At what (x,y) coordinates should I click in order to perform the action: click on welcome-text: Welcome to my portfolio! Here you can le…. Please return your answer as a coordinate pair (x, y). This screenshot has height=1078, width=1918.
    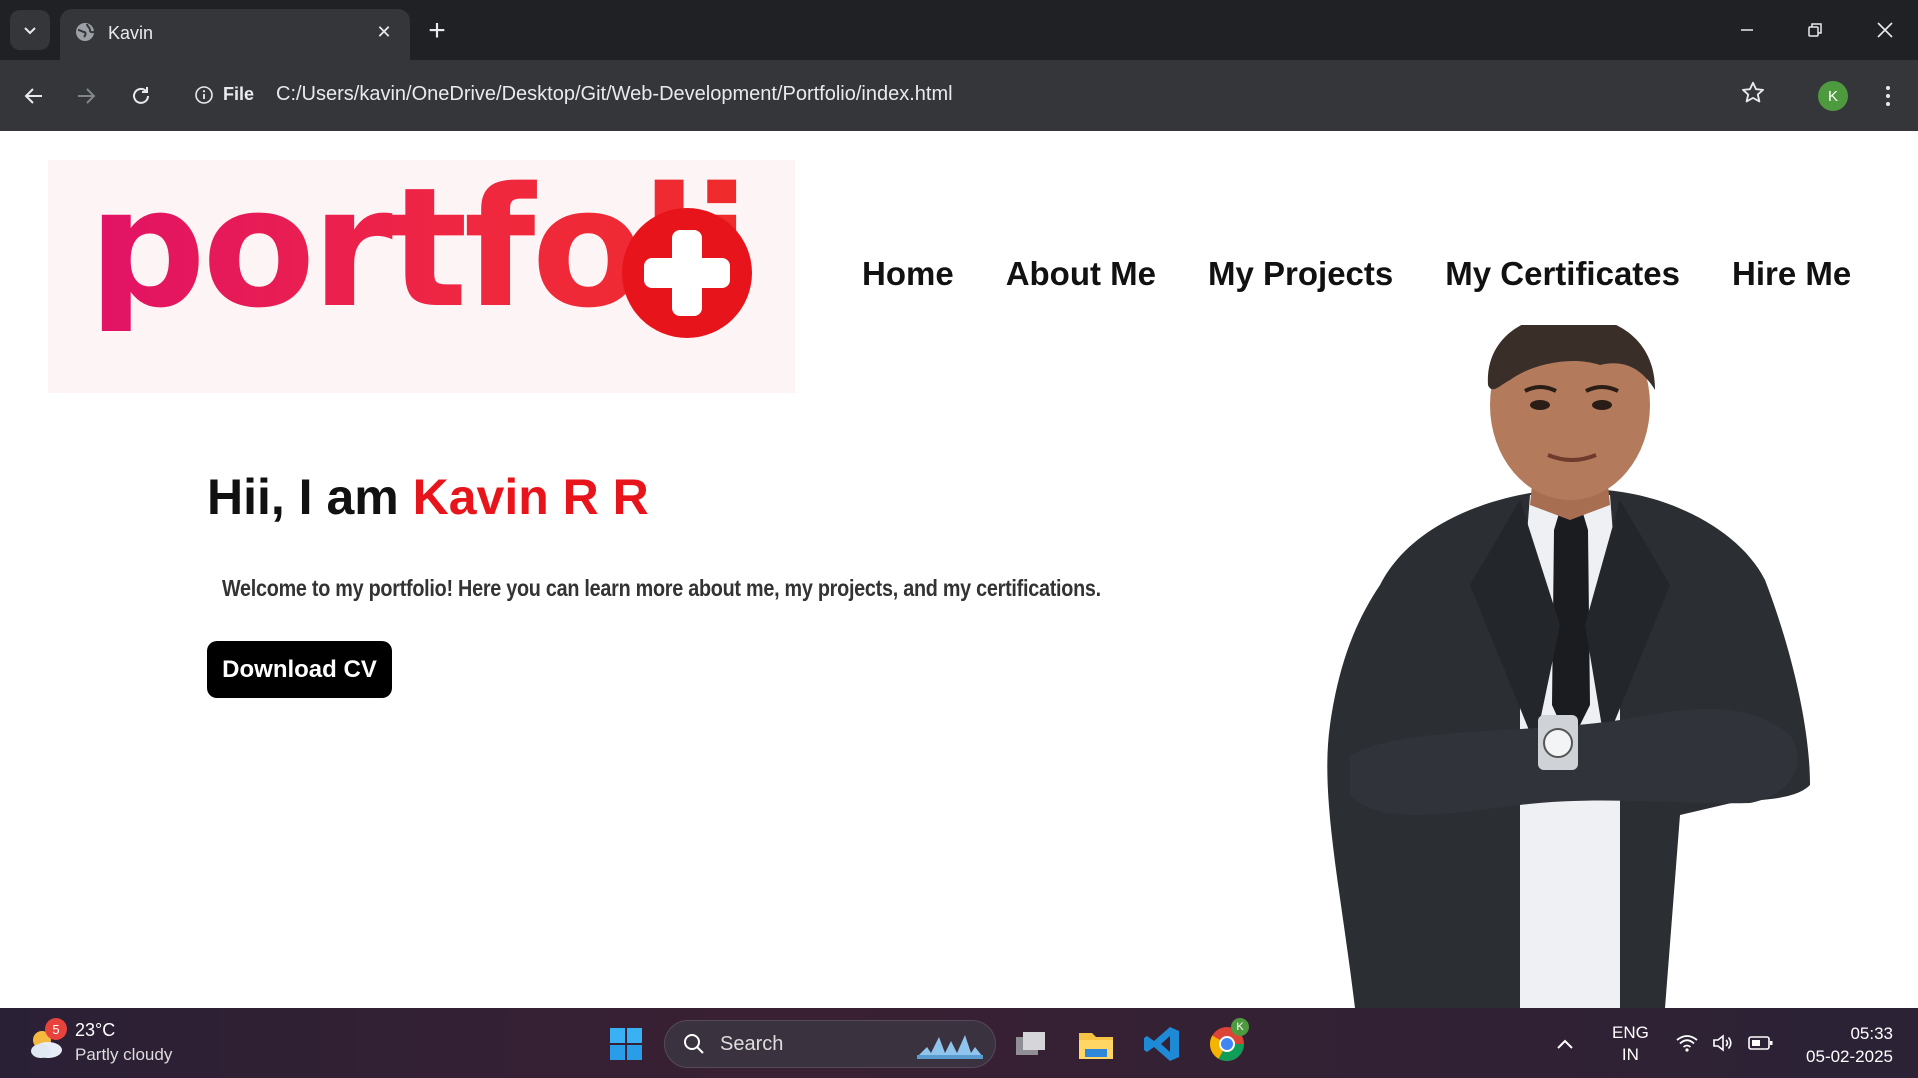
    Looking at the image, I should click on (661, 588).